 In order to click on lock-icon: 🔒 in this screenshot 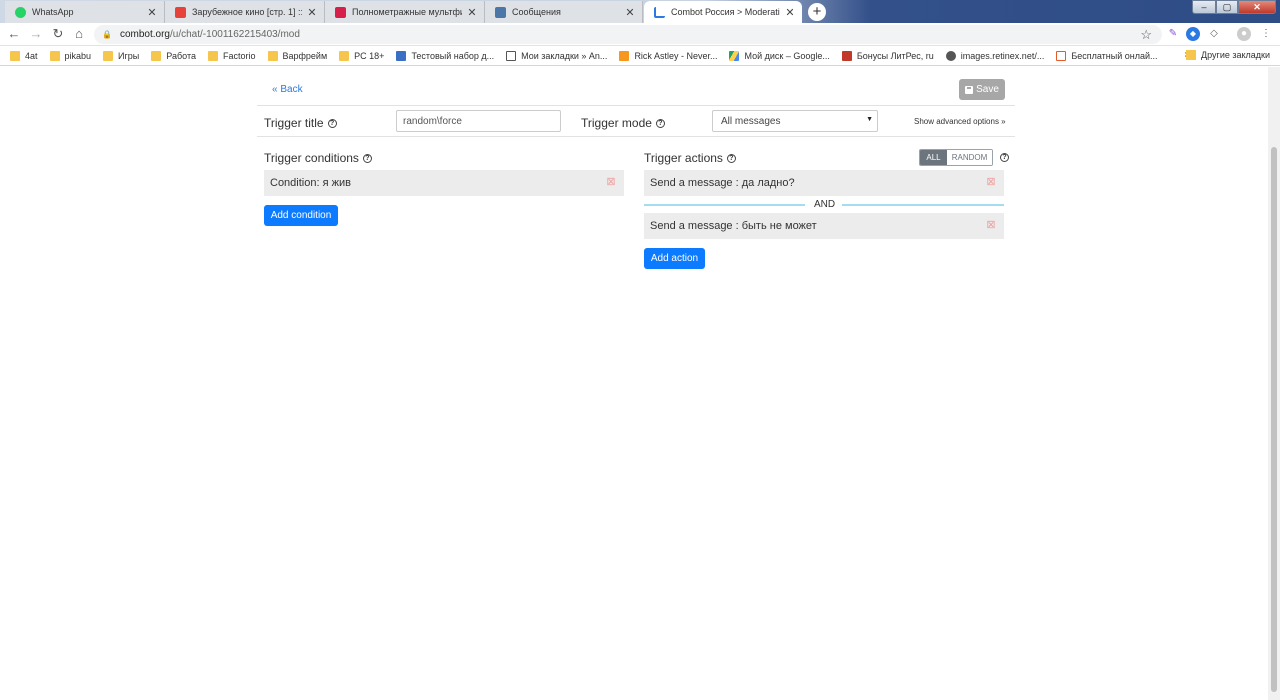, I will do `click(107, 34)`.